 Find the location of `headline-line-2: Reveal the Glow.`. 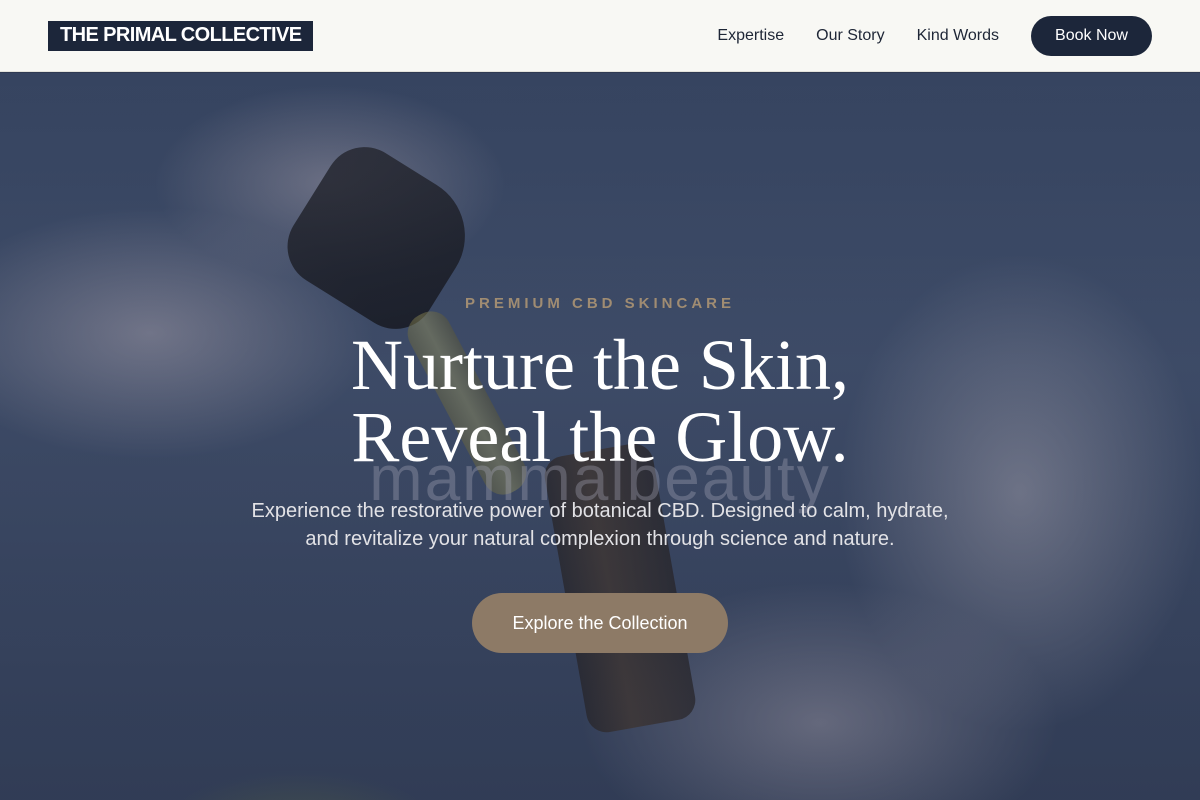

headline-line-2: Reveal the Glow. is located at coordinates (600, 437).